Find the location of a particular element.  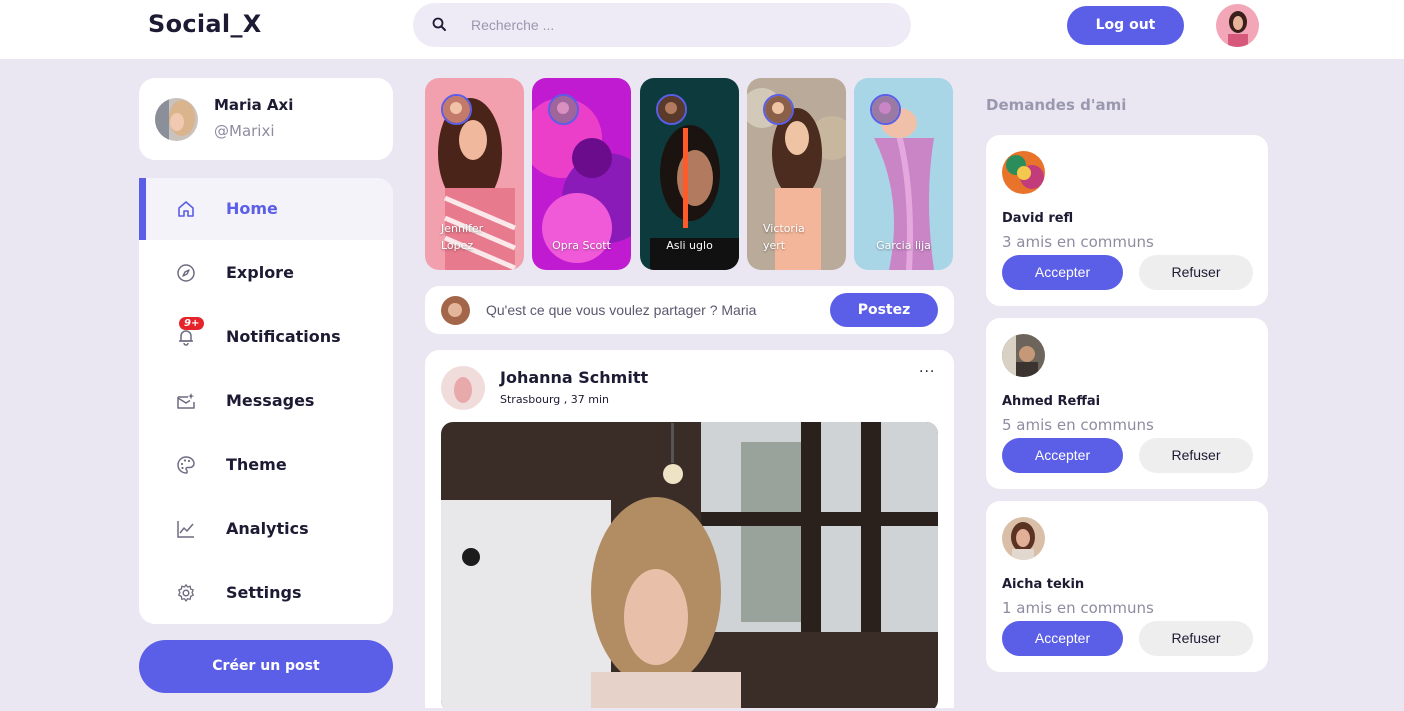

post-author-avatar is located at coordinates (463, 388).